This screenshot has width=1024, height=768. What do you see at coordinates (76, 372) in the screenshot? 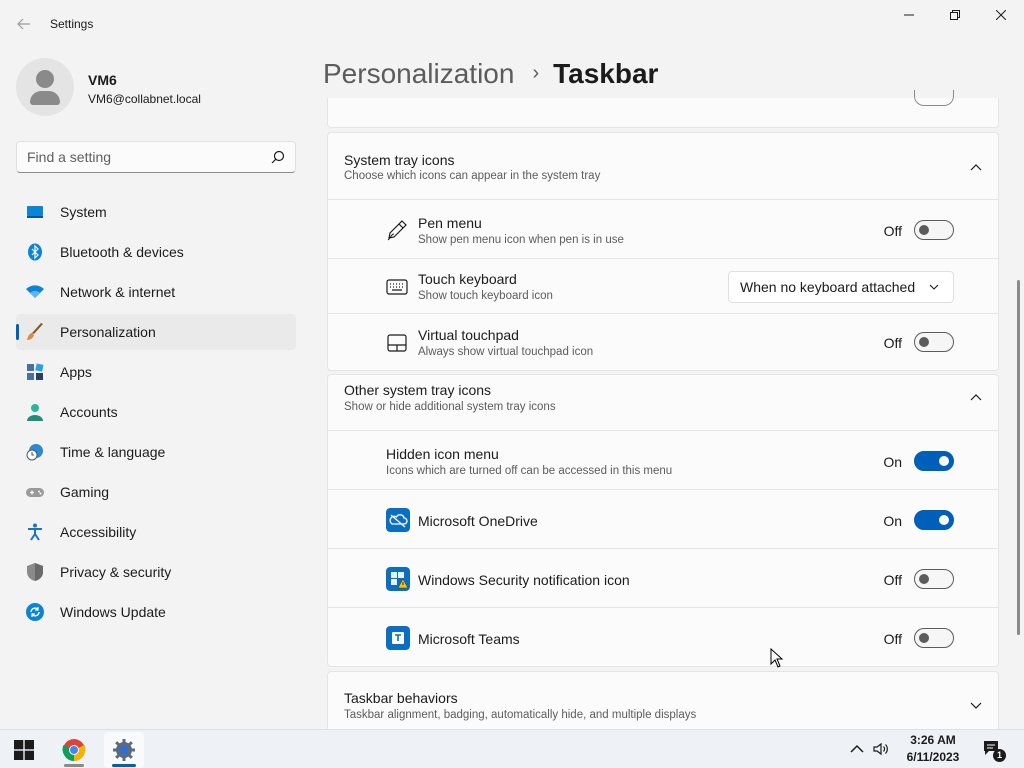
I see `sidebar-item-label: Apps` at bounding box center [76, 372].